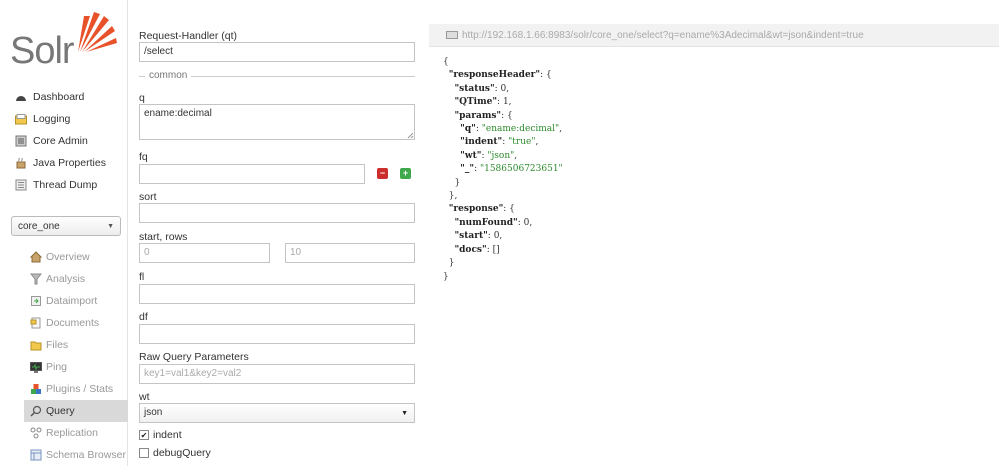 This screenshot has height=466, width=999. I want to click on wt-label: wt, so click(144, 397).